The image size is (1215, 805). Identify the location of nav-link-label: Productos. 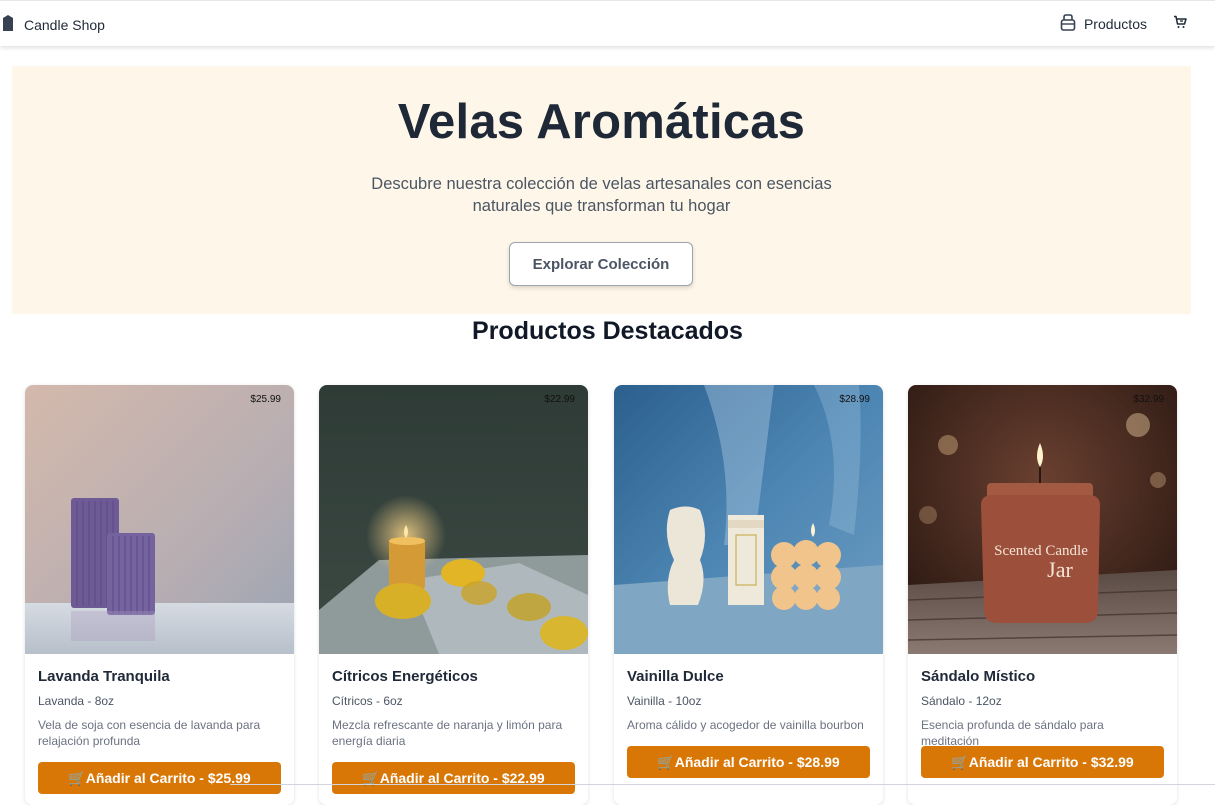
(1115, 24).